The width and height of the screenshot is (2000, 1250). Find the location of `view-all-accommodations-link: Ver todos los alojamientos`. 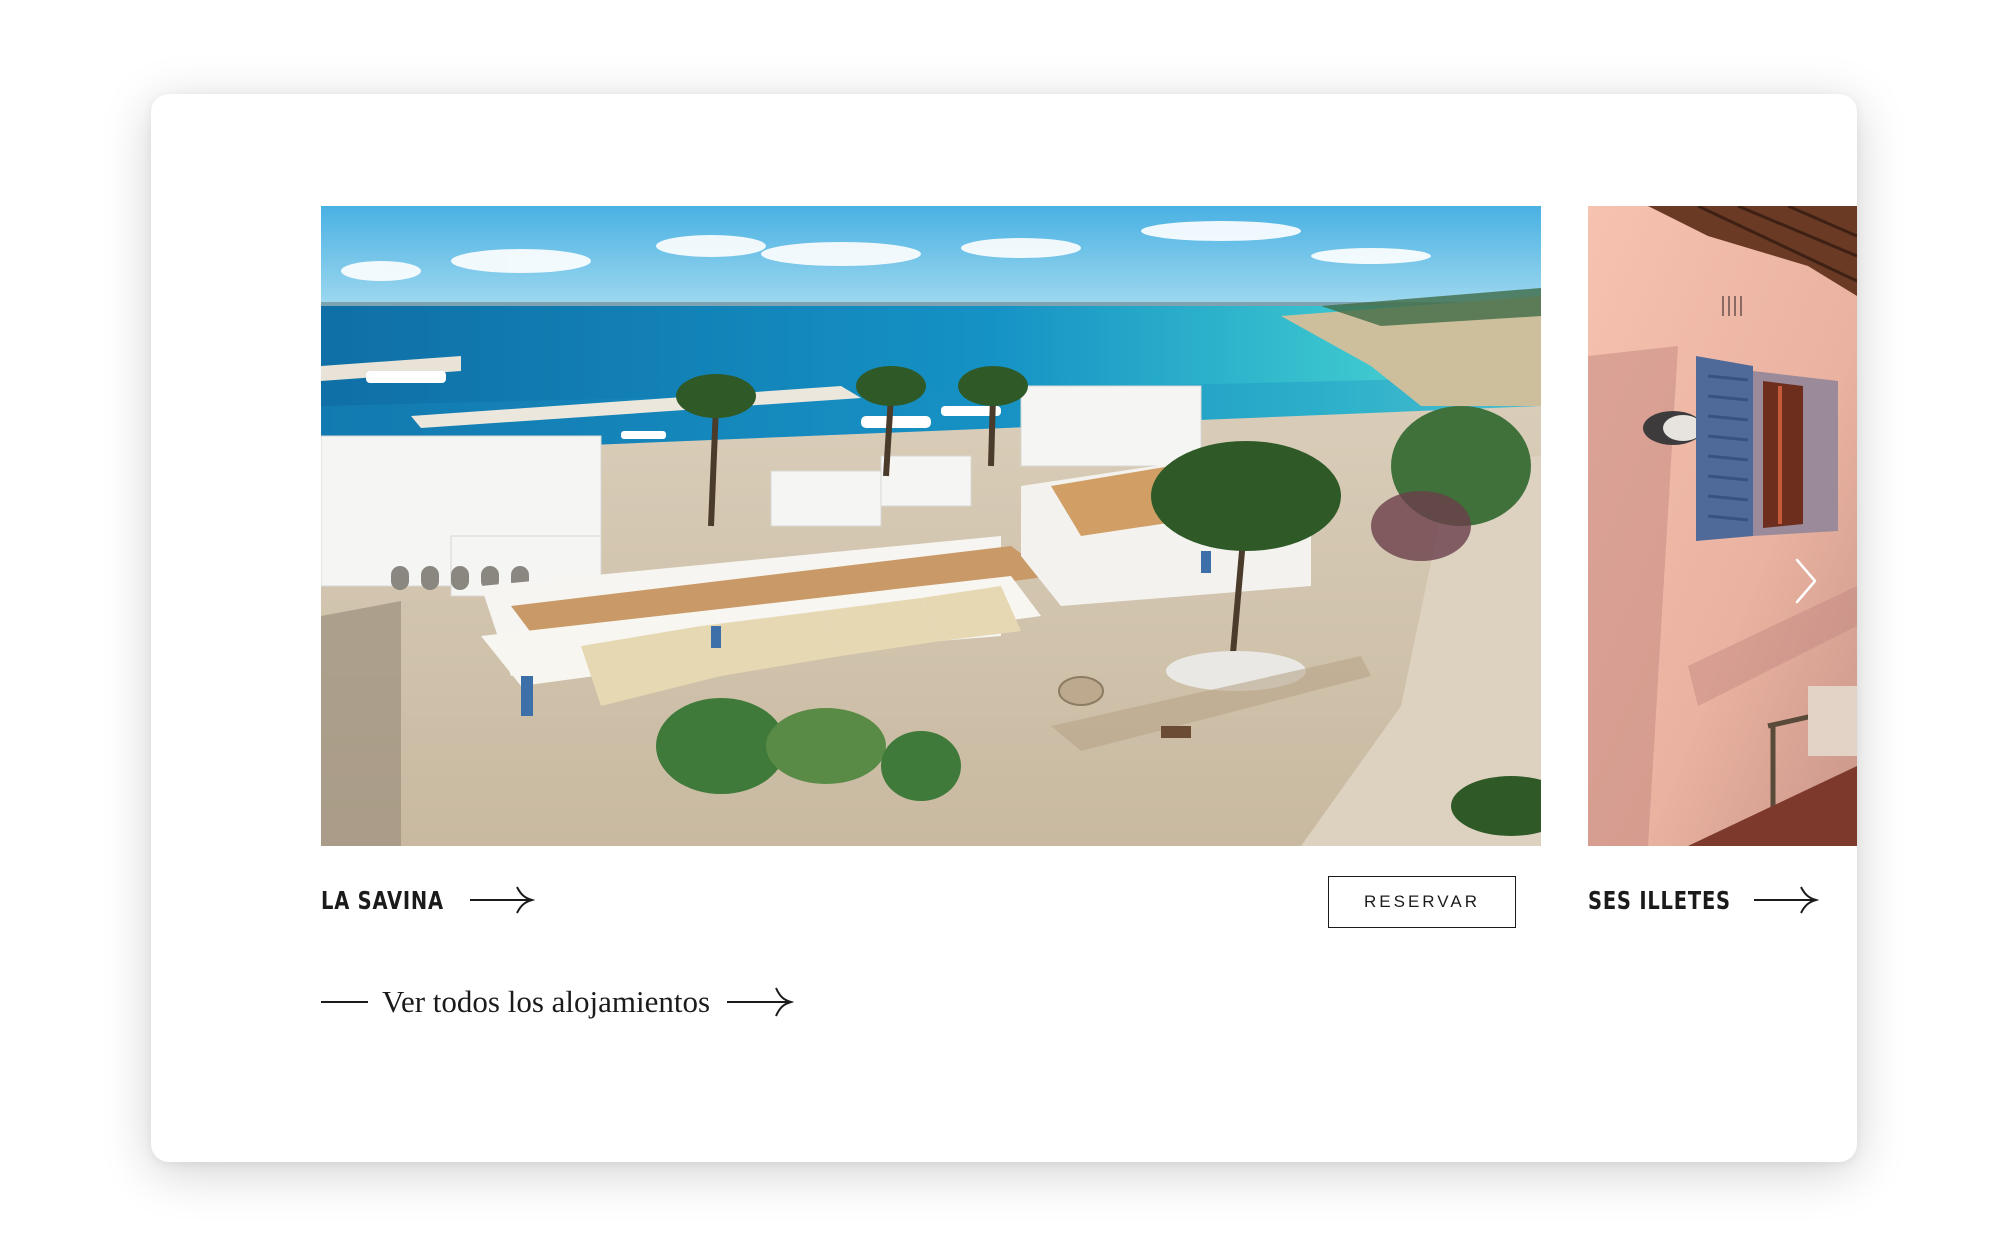

view-all-accommodations-link: Ver todos los alojamientos is located at coordinates (558, 1002).